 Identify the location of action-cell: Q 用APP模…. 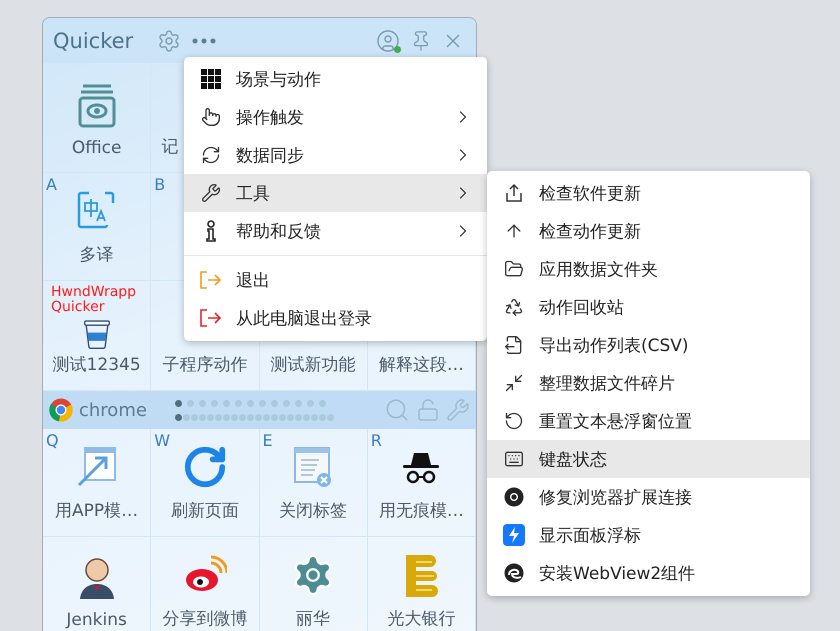
(97, 483).